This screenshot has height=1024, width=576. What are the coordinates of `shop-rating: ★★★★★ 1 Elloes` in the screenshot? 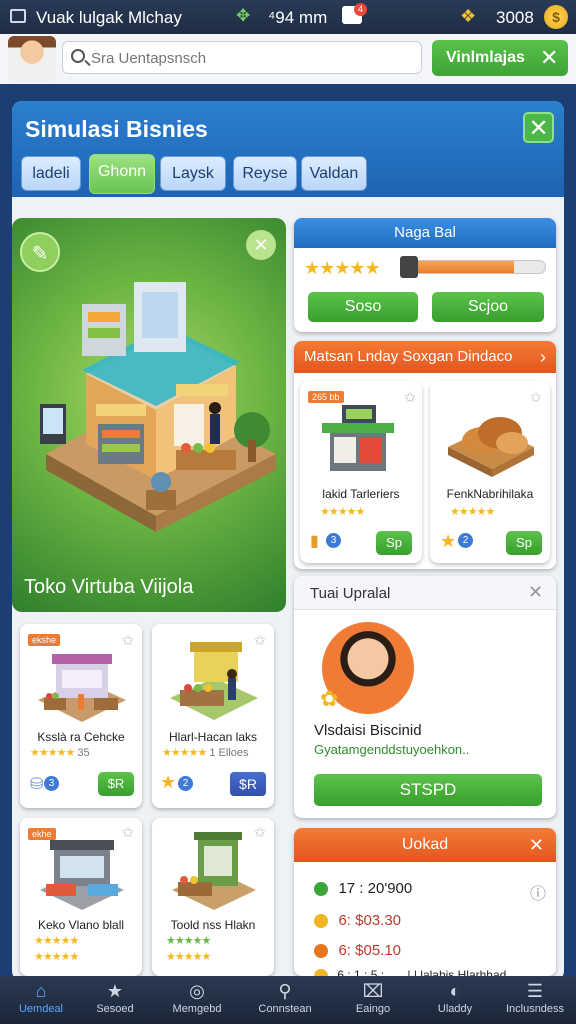 It's located at (205, 752).